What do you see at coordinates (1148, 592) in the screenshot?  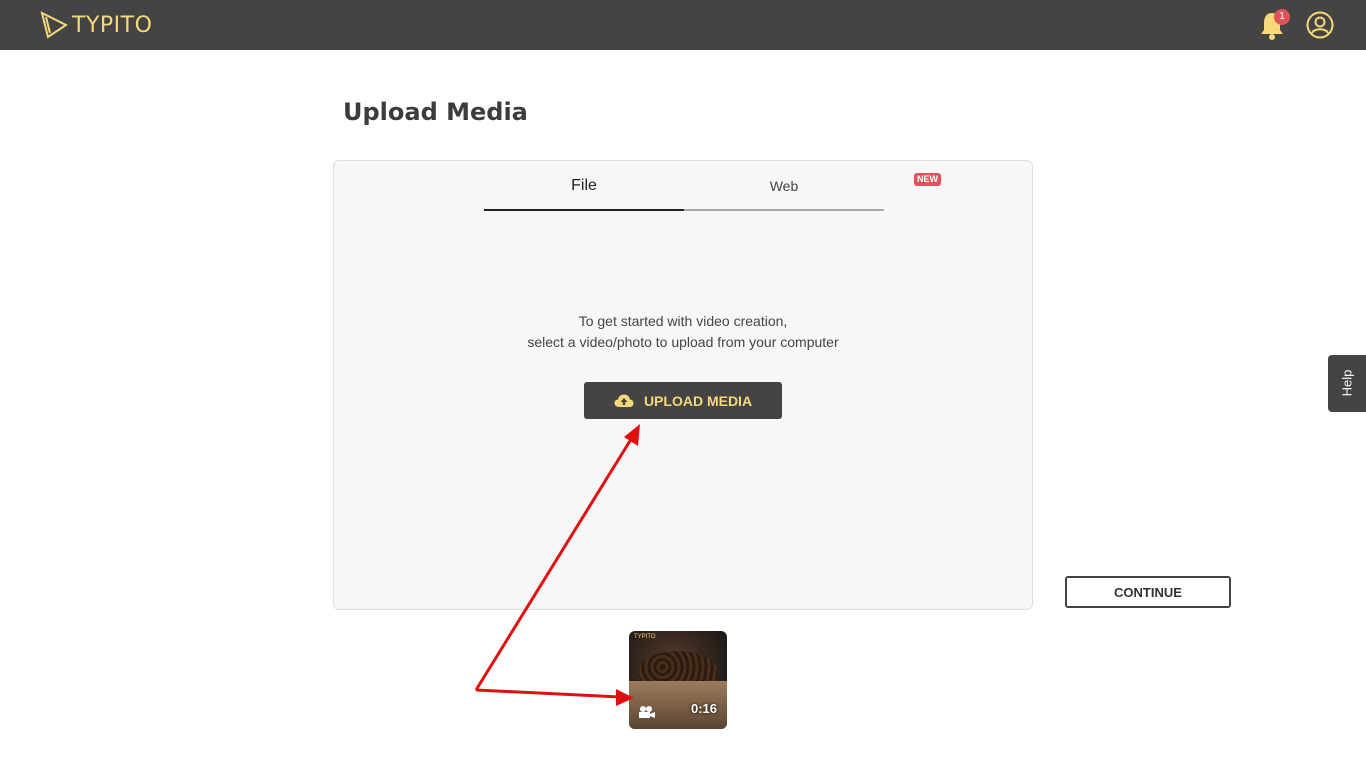 I see `continue-button: CONTINUE` at bounding box center [1148, 592].